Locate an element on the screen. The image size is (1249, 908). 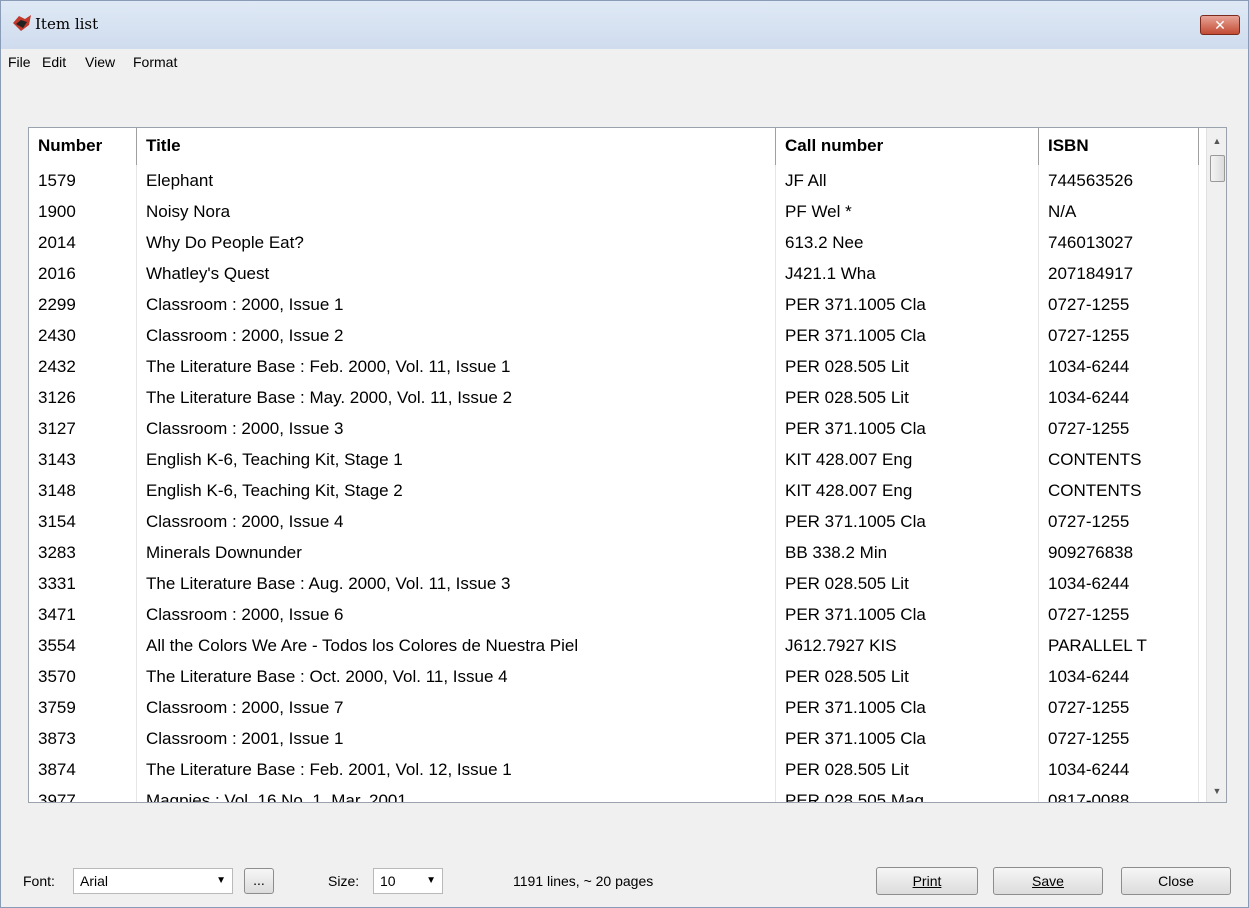
cell-title: Classroom : 2001, Issue 1 is located at coordinates (456, 738).